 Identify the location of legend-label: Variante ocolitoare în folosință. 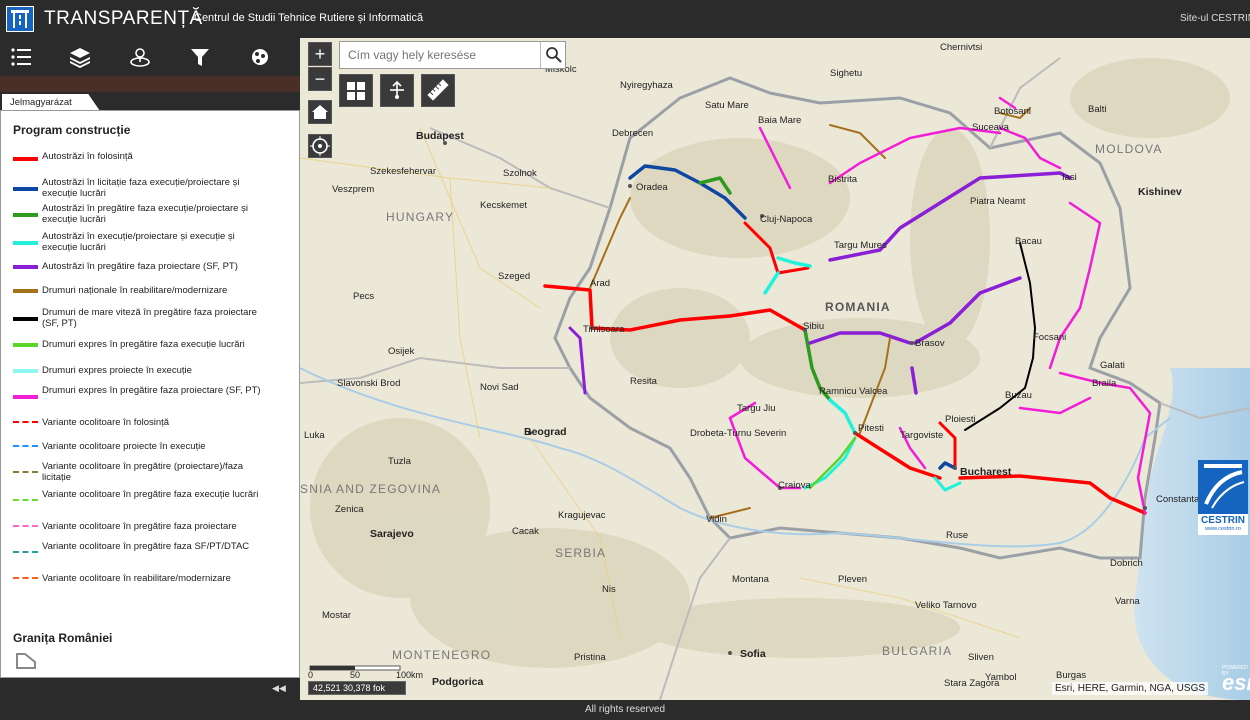
(106, 422).